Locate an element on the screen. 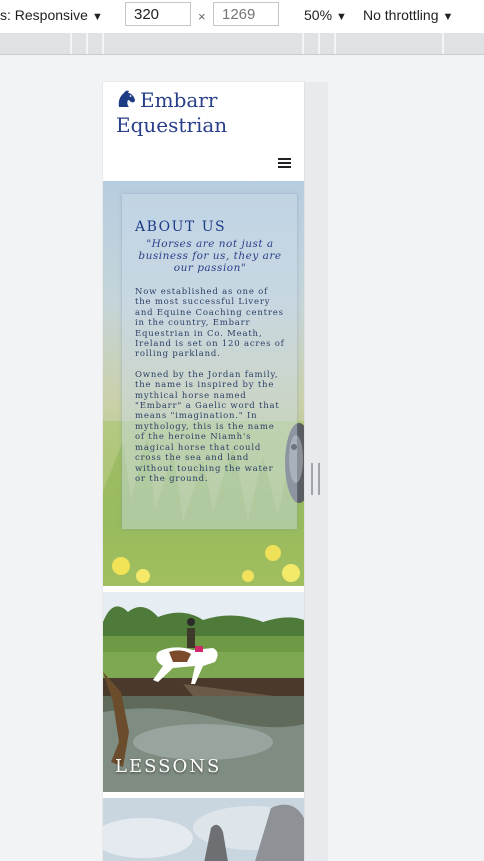 The height and width of the screenshot is (861, 484). menu-icon is located at coordinates (284, 163).